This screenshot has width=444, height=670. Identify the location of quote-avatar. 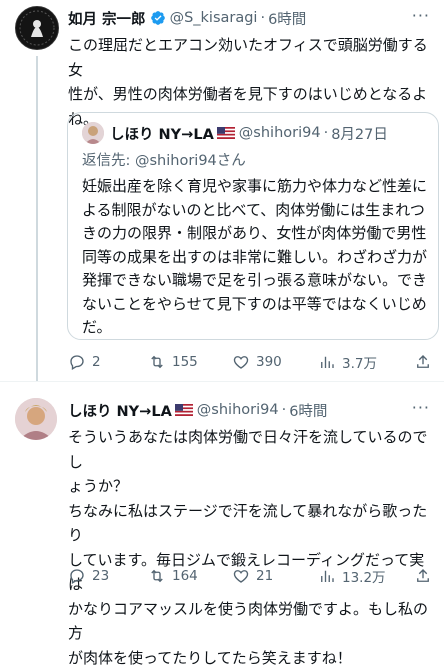
(93, 133).